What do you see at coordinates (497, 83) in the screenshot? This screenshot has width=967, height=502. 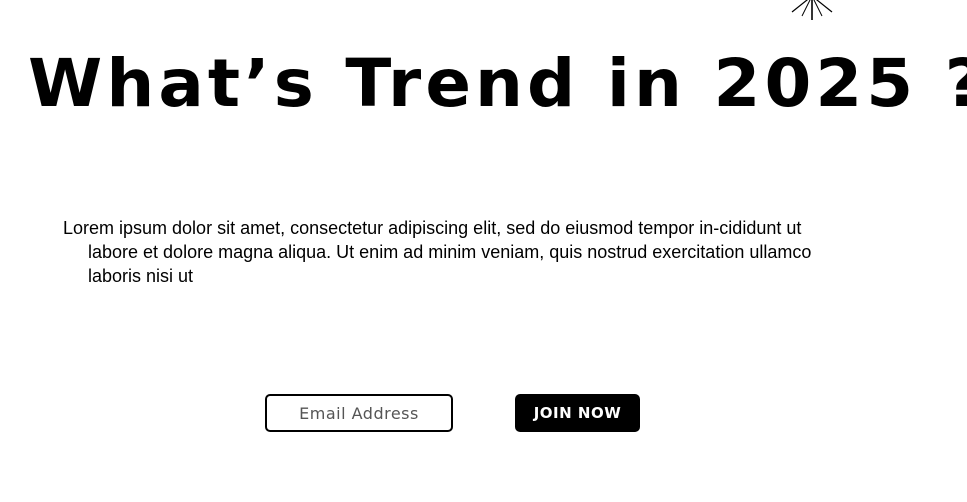 I see `hero-headline: What’s Trend in 2025 ?` at bounding box center [497, 83].